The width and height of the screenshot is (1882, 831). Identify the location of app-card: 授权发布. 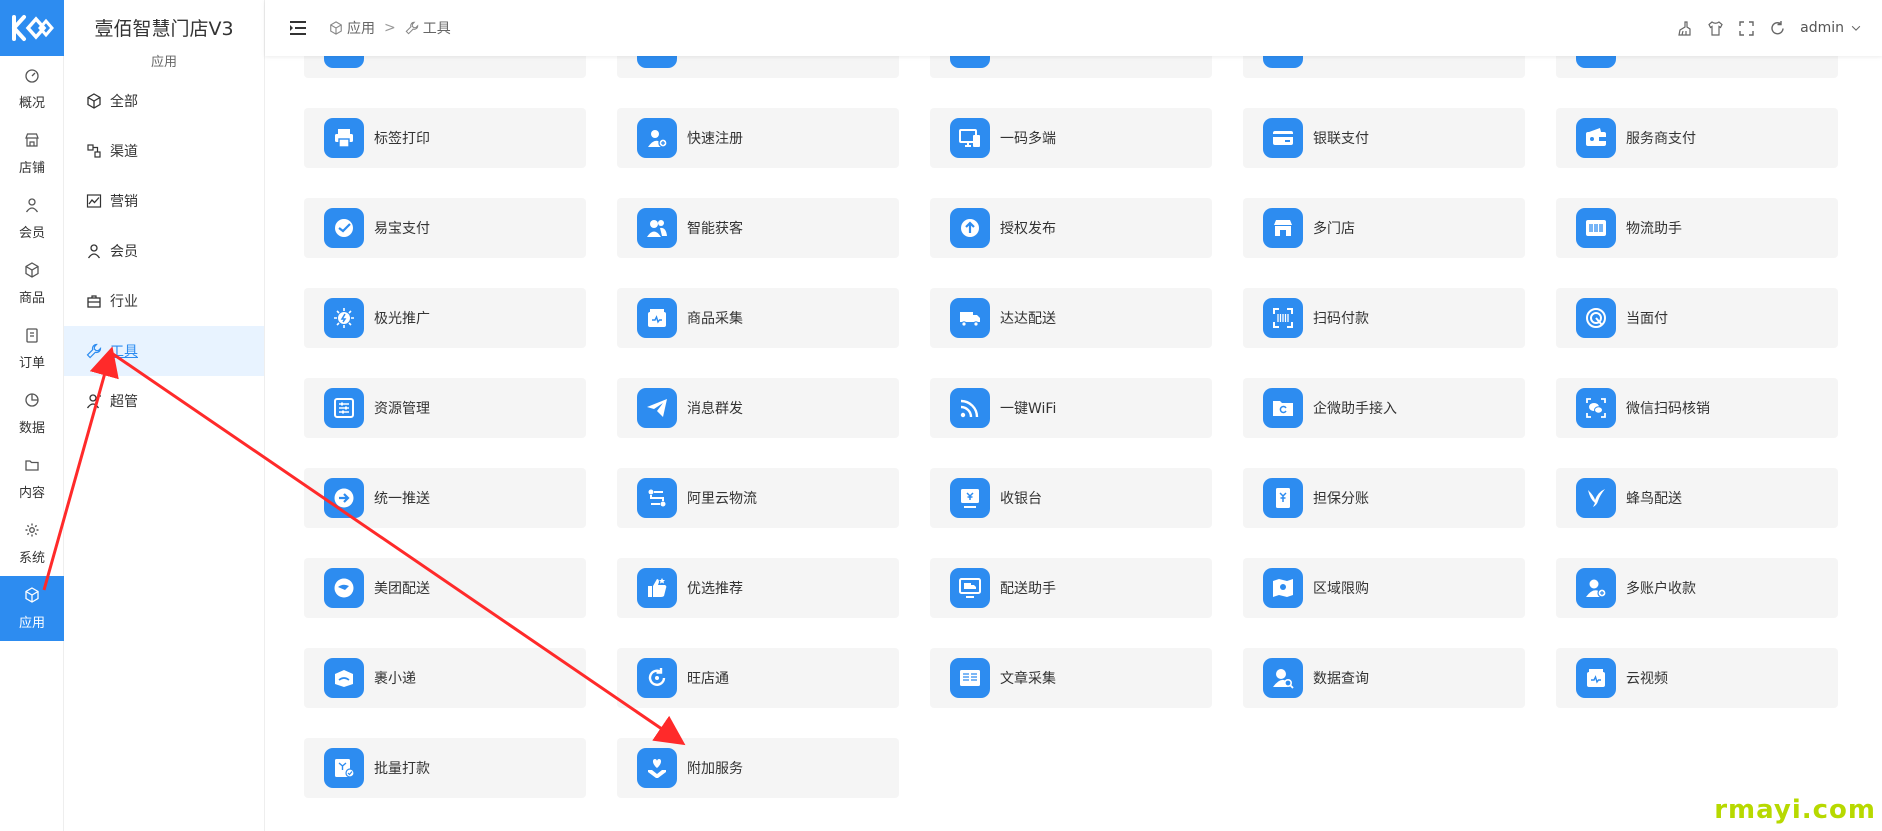
(1071, 228).